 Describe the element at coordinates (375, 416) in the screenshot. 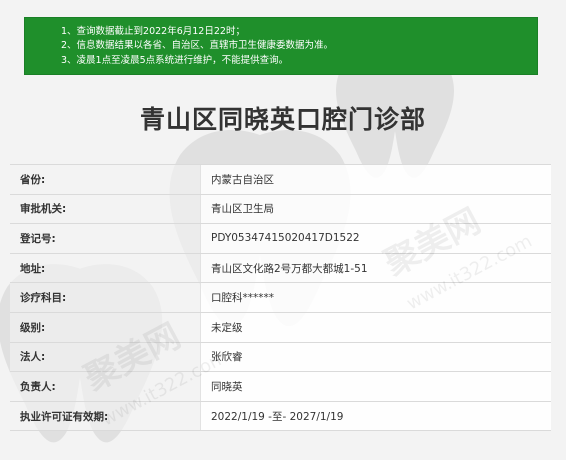

I see `row-value: 2022/1/19 -至- 2027/1/19` at that location.